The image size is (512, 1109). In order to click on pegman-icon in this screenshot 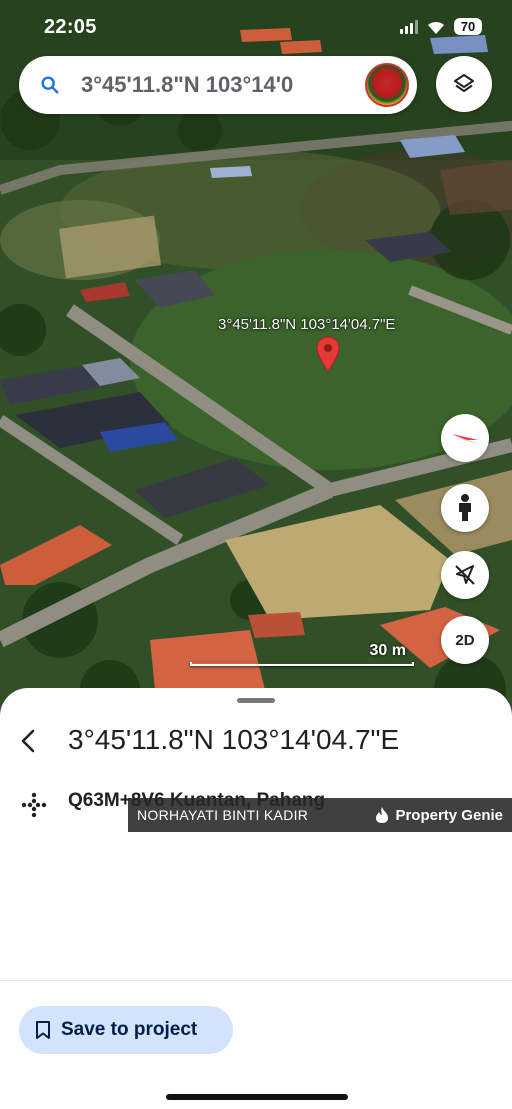, I will do `click(465, 507)`.